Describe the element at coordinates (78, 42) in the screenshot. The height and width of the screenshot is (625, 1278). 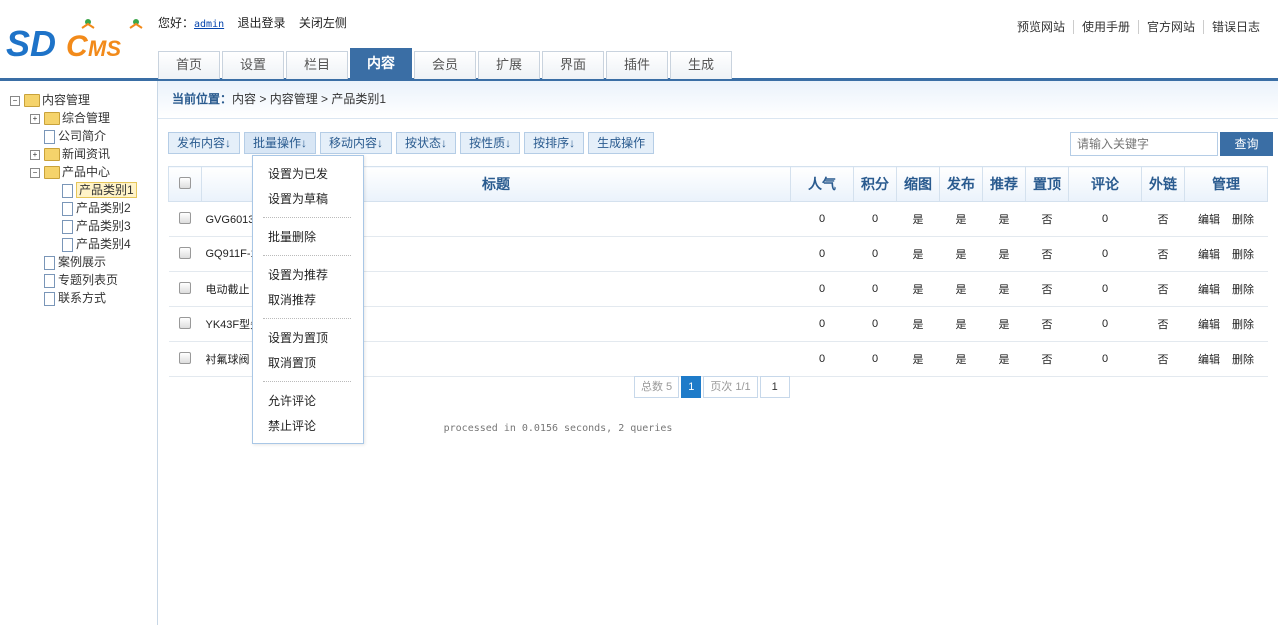
I see `sdcms-logo: SD C MS` at that location.